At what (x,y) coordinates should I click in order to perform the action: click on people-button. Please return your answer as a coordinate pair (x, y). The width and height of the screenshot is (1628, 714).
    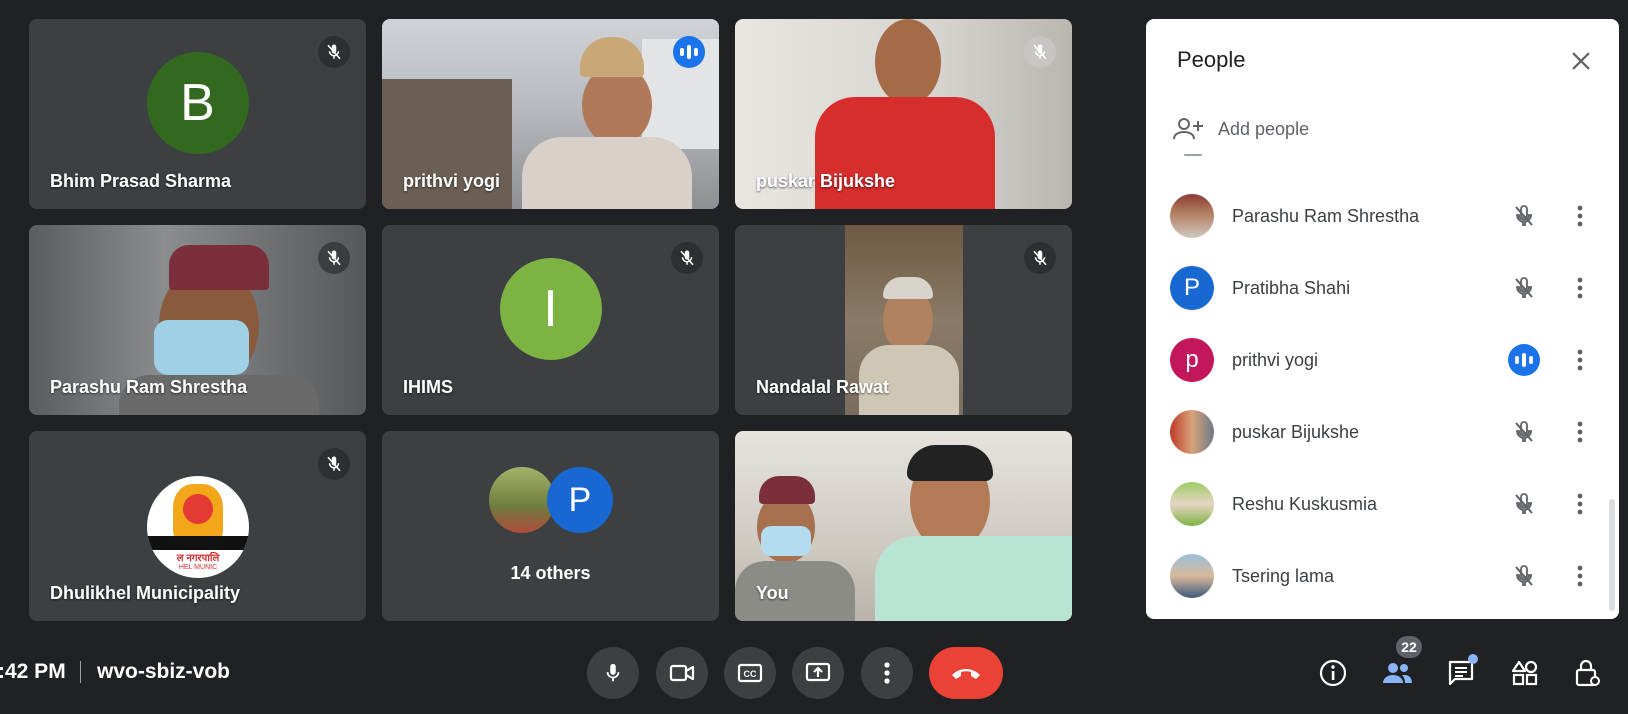
    Looking at the image, I should click on (1397, 673).